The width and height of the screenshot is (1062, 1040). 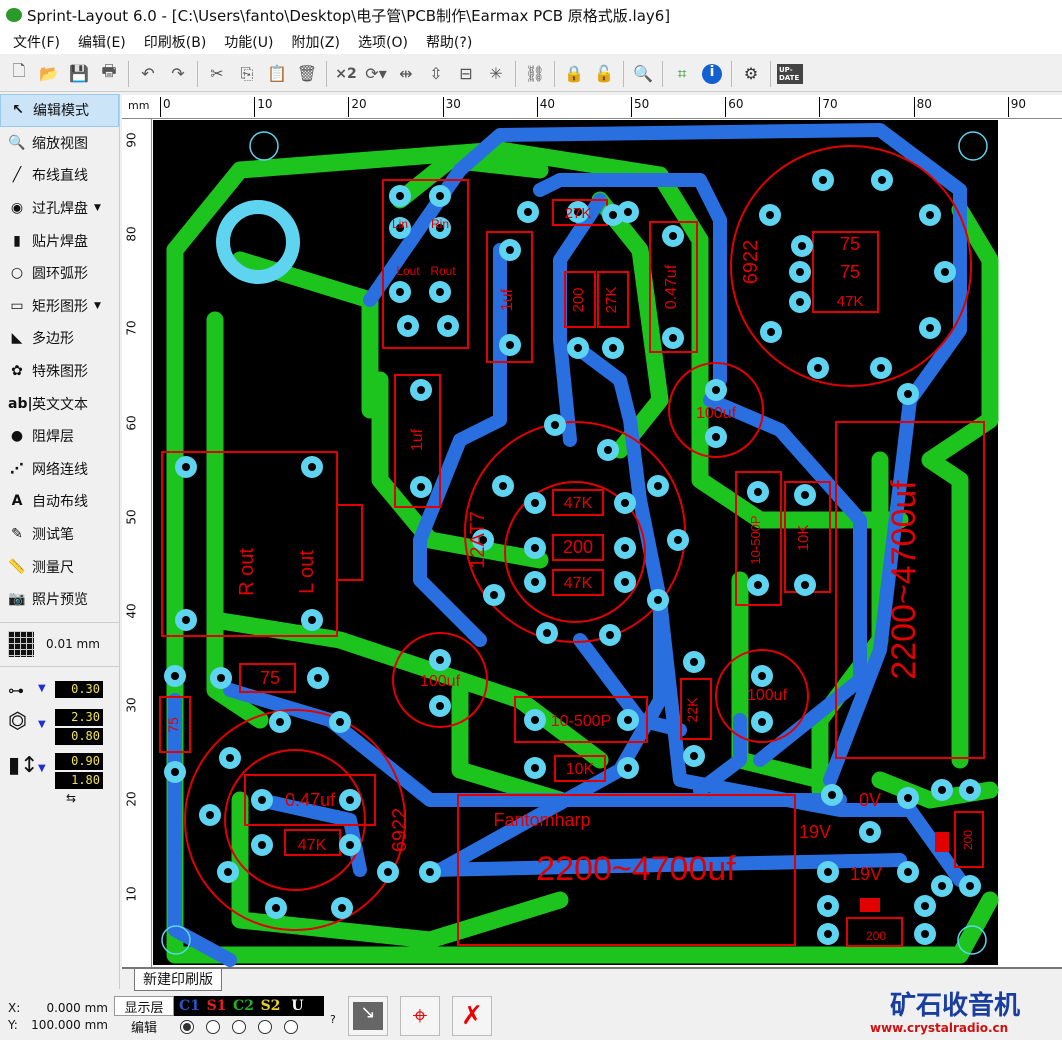 I want to click on tool-test: ✎ 测试笔, so click(x=59, y=534).